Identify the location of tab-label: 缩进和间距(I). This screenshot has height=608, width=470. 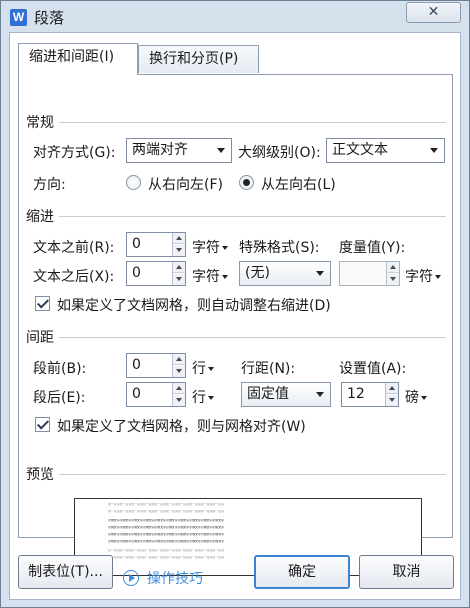
(72, 57).